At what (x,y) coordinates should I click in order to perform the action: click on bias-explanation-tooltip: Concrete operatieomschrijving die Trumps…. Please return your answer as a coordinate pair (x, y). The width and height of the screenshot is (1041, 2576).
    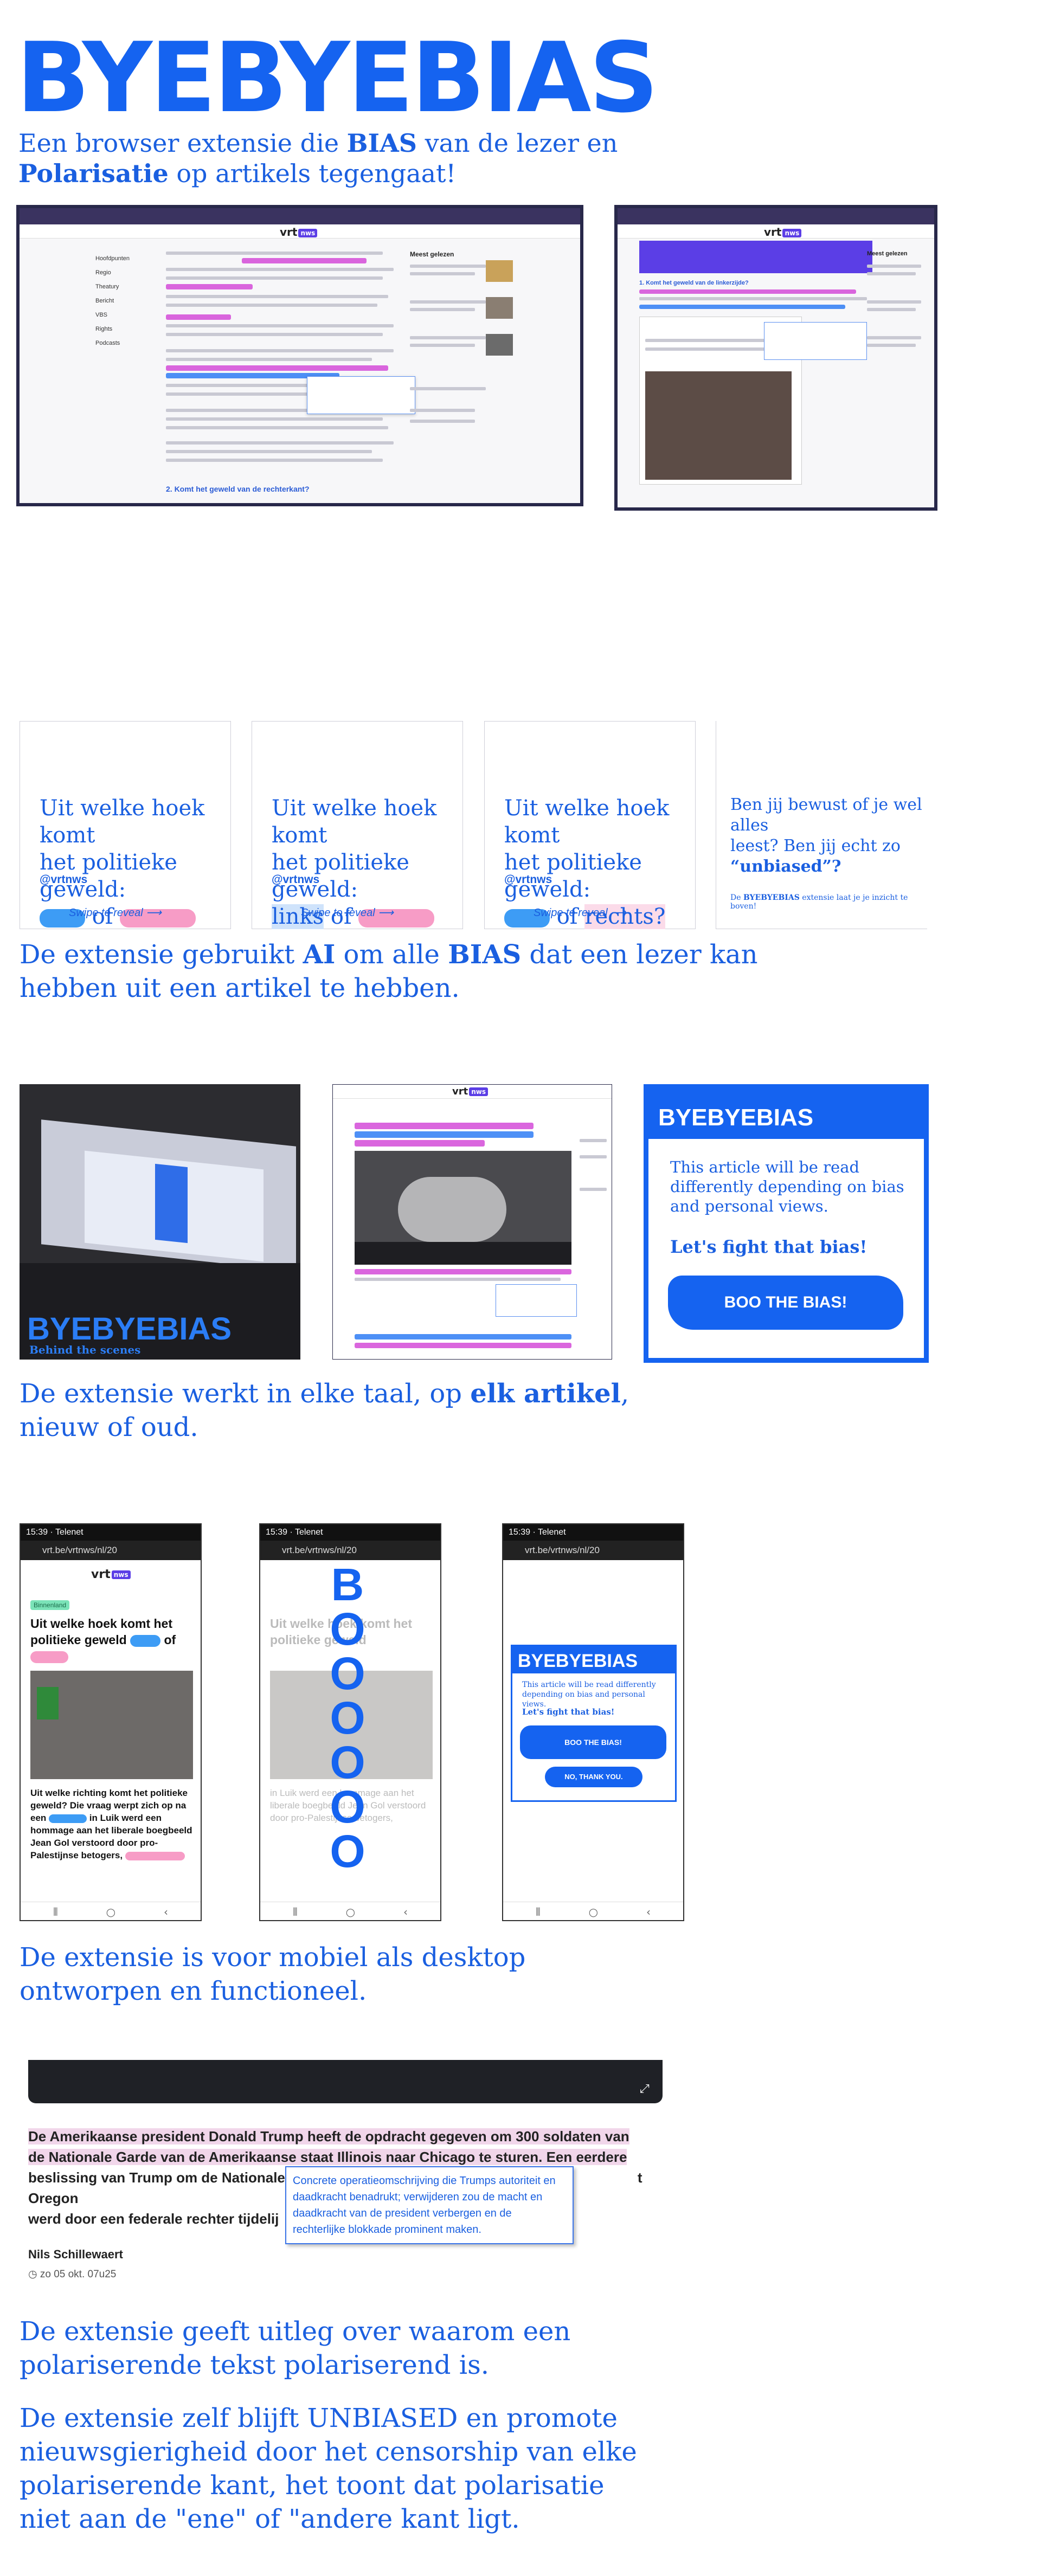
    Looking at the image, I should click on (429, 2205).